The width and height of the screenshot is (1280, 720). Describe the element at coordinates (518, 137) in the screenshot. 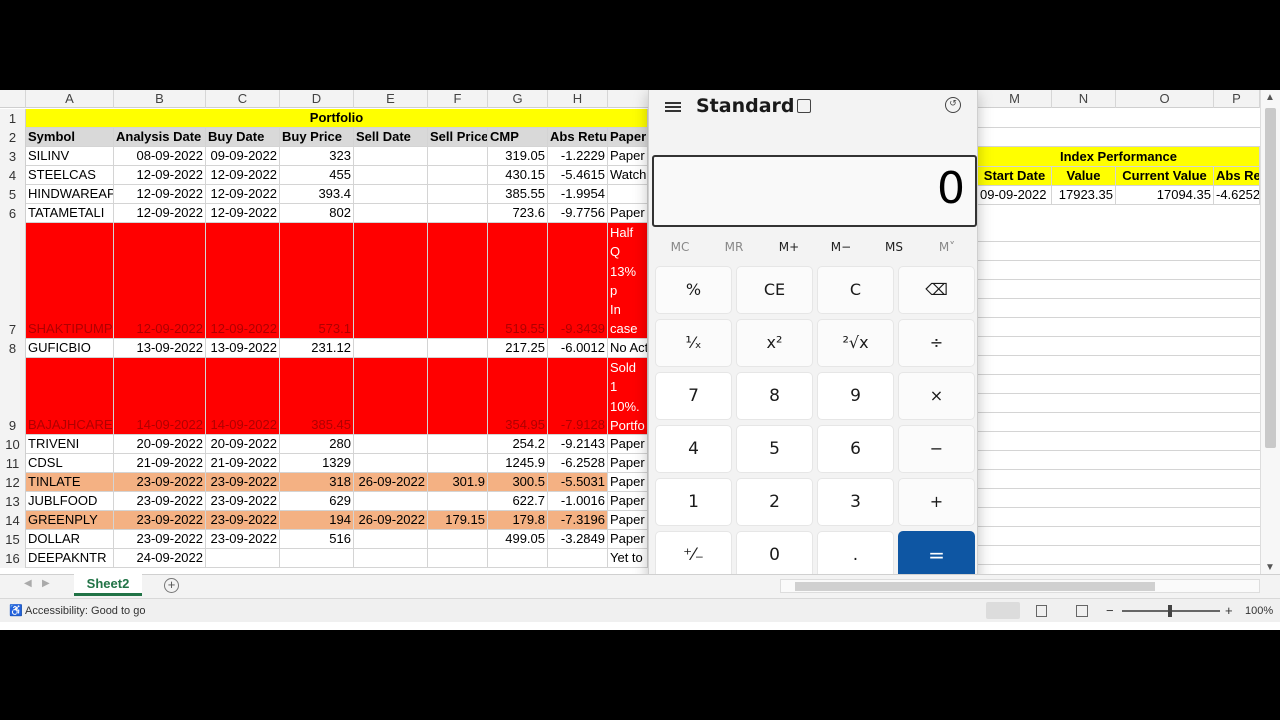

I see `column-title: CMP` at that location.